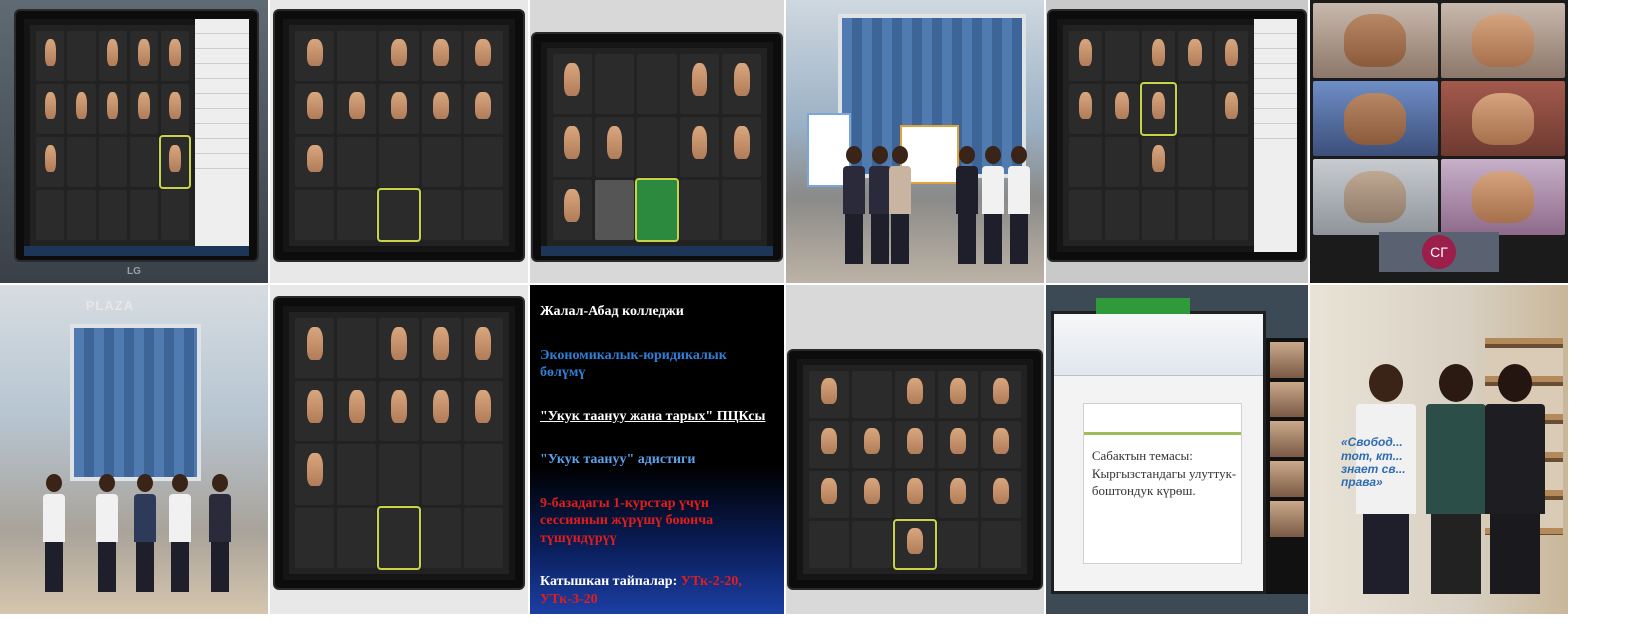 Image resolution: width=1634 pixels, height=641 pixels. What do you see at coordinates (915, 141) in the screenshot?
I see `outdoor-group-posters` at bounding box center [915, 141].